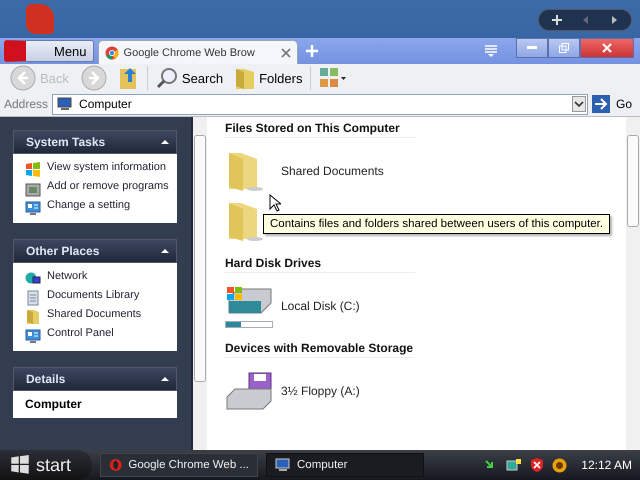 This screenshot has width=640, height=480. What do you see at coordinates (333, 78) in the screenshot?
I see `views-icon` at bounding box center [333, 78].